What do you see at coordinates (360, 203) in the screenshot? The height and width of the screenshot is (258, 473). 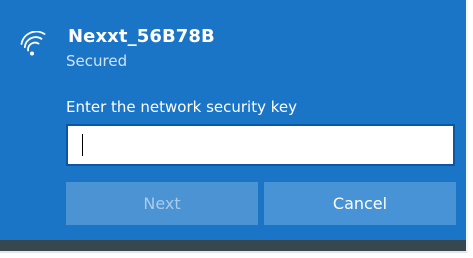 I see `cancel-button: Cancel` at bounding box center [360, 203].